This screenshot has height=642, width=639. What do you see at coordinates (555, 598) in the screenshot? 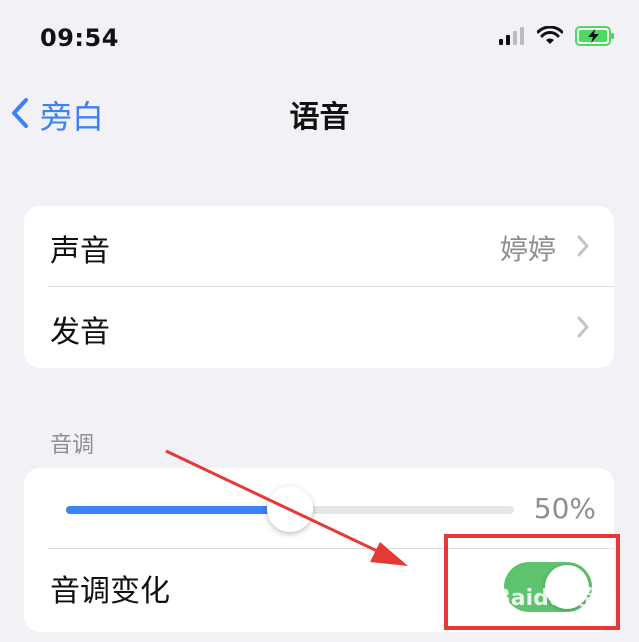
I see `watermark-text: Baidu 经验` at bounding box center [555, 598].